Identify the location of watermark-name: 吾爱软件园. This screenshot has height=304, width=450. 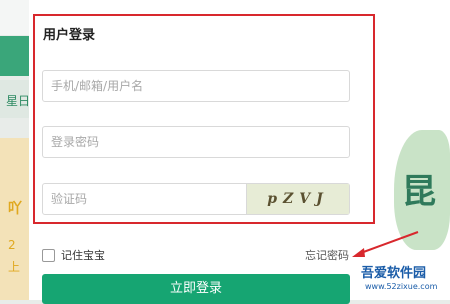
(394, 273).